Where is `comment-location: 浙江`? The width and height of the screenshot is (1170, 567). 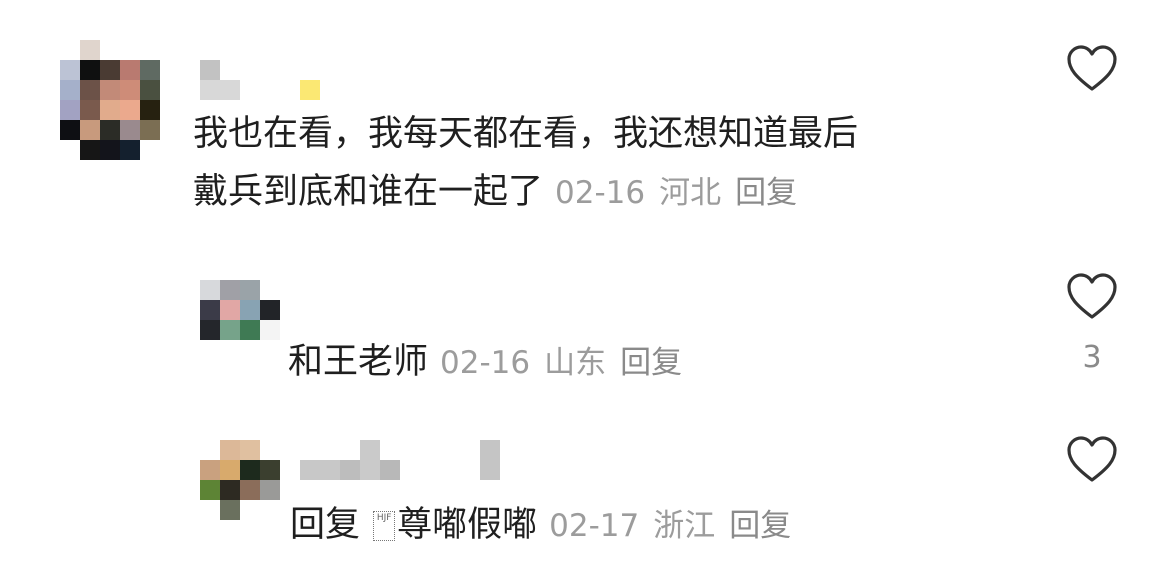
comment-location: 浙江 is located at coordinates (684, 526).